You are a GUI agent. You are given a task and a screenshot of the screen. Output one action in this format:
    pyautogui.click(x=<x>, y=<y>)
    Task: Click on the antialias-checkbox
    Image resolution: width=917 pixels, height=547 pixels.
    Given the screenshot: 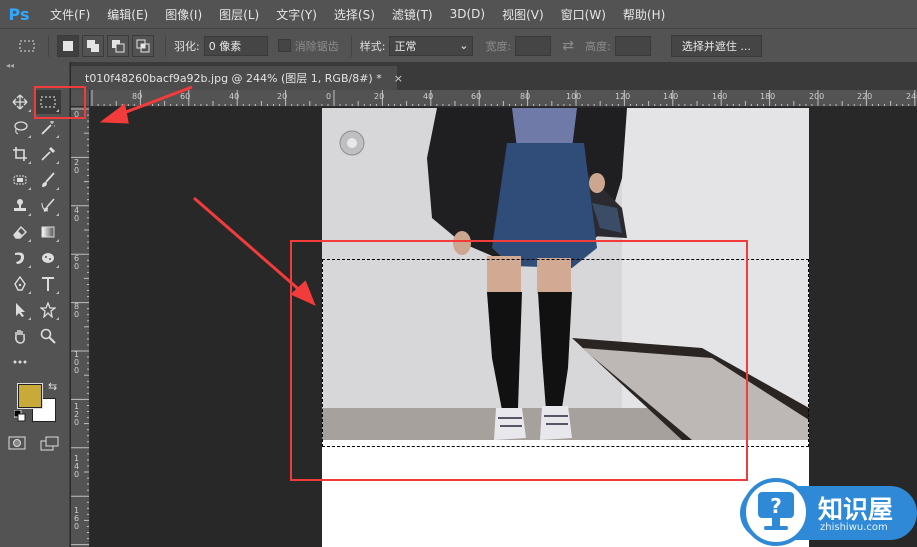 What is the action you would take?
    pyautogui.click(x=284, y=45)
    